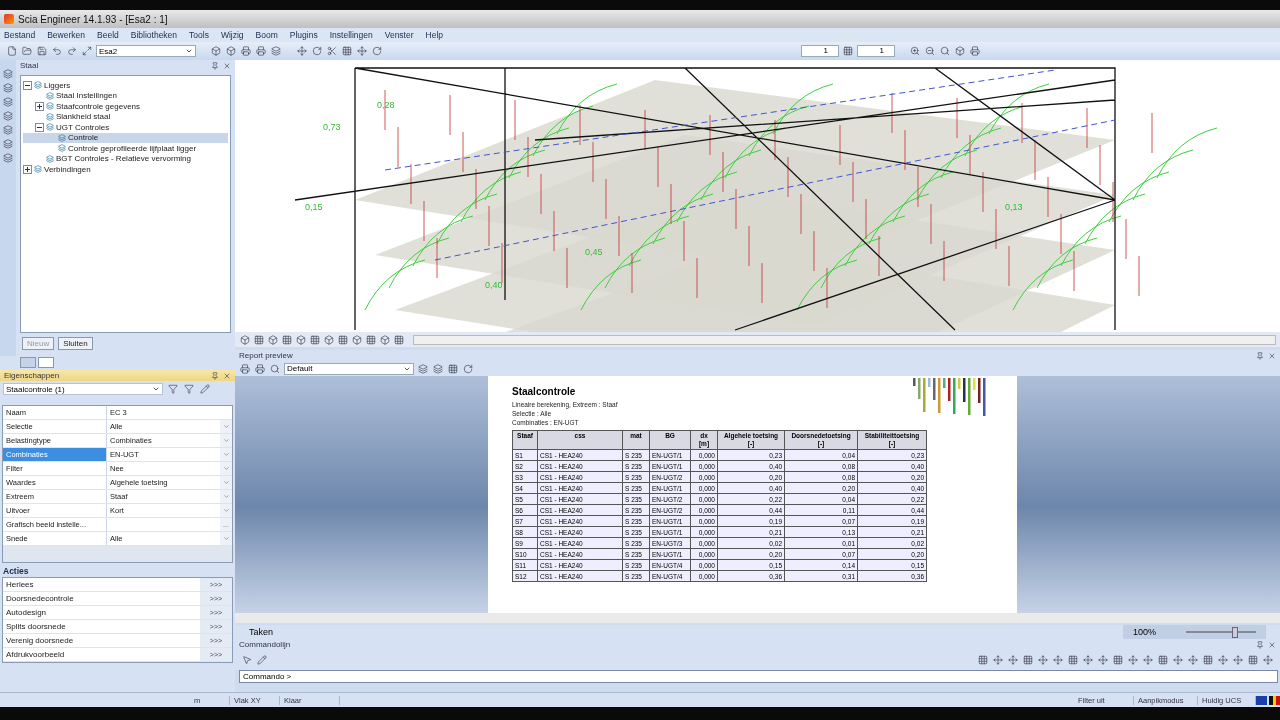  Describe the element at coordinates (72, 51) in the screenshot. I see `redo-icon` at that location.